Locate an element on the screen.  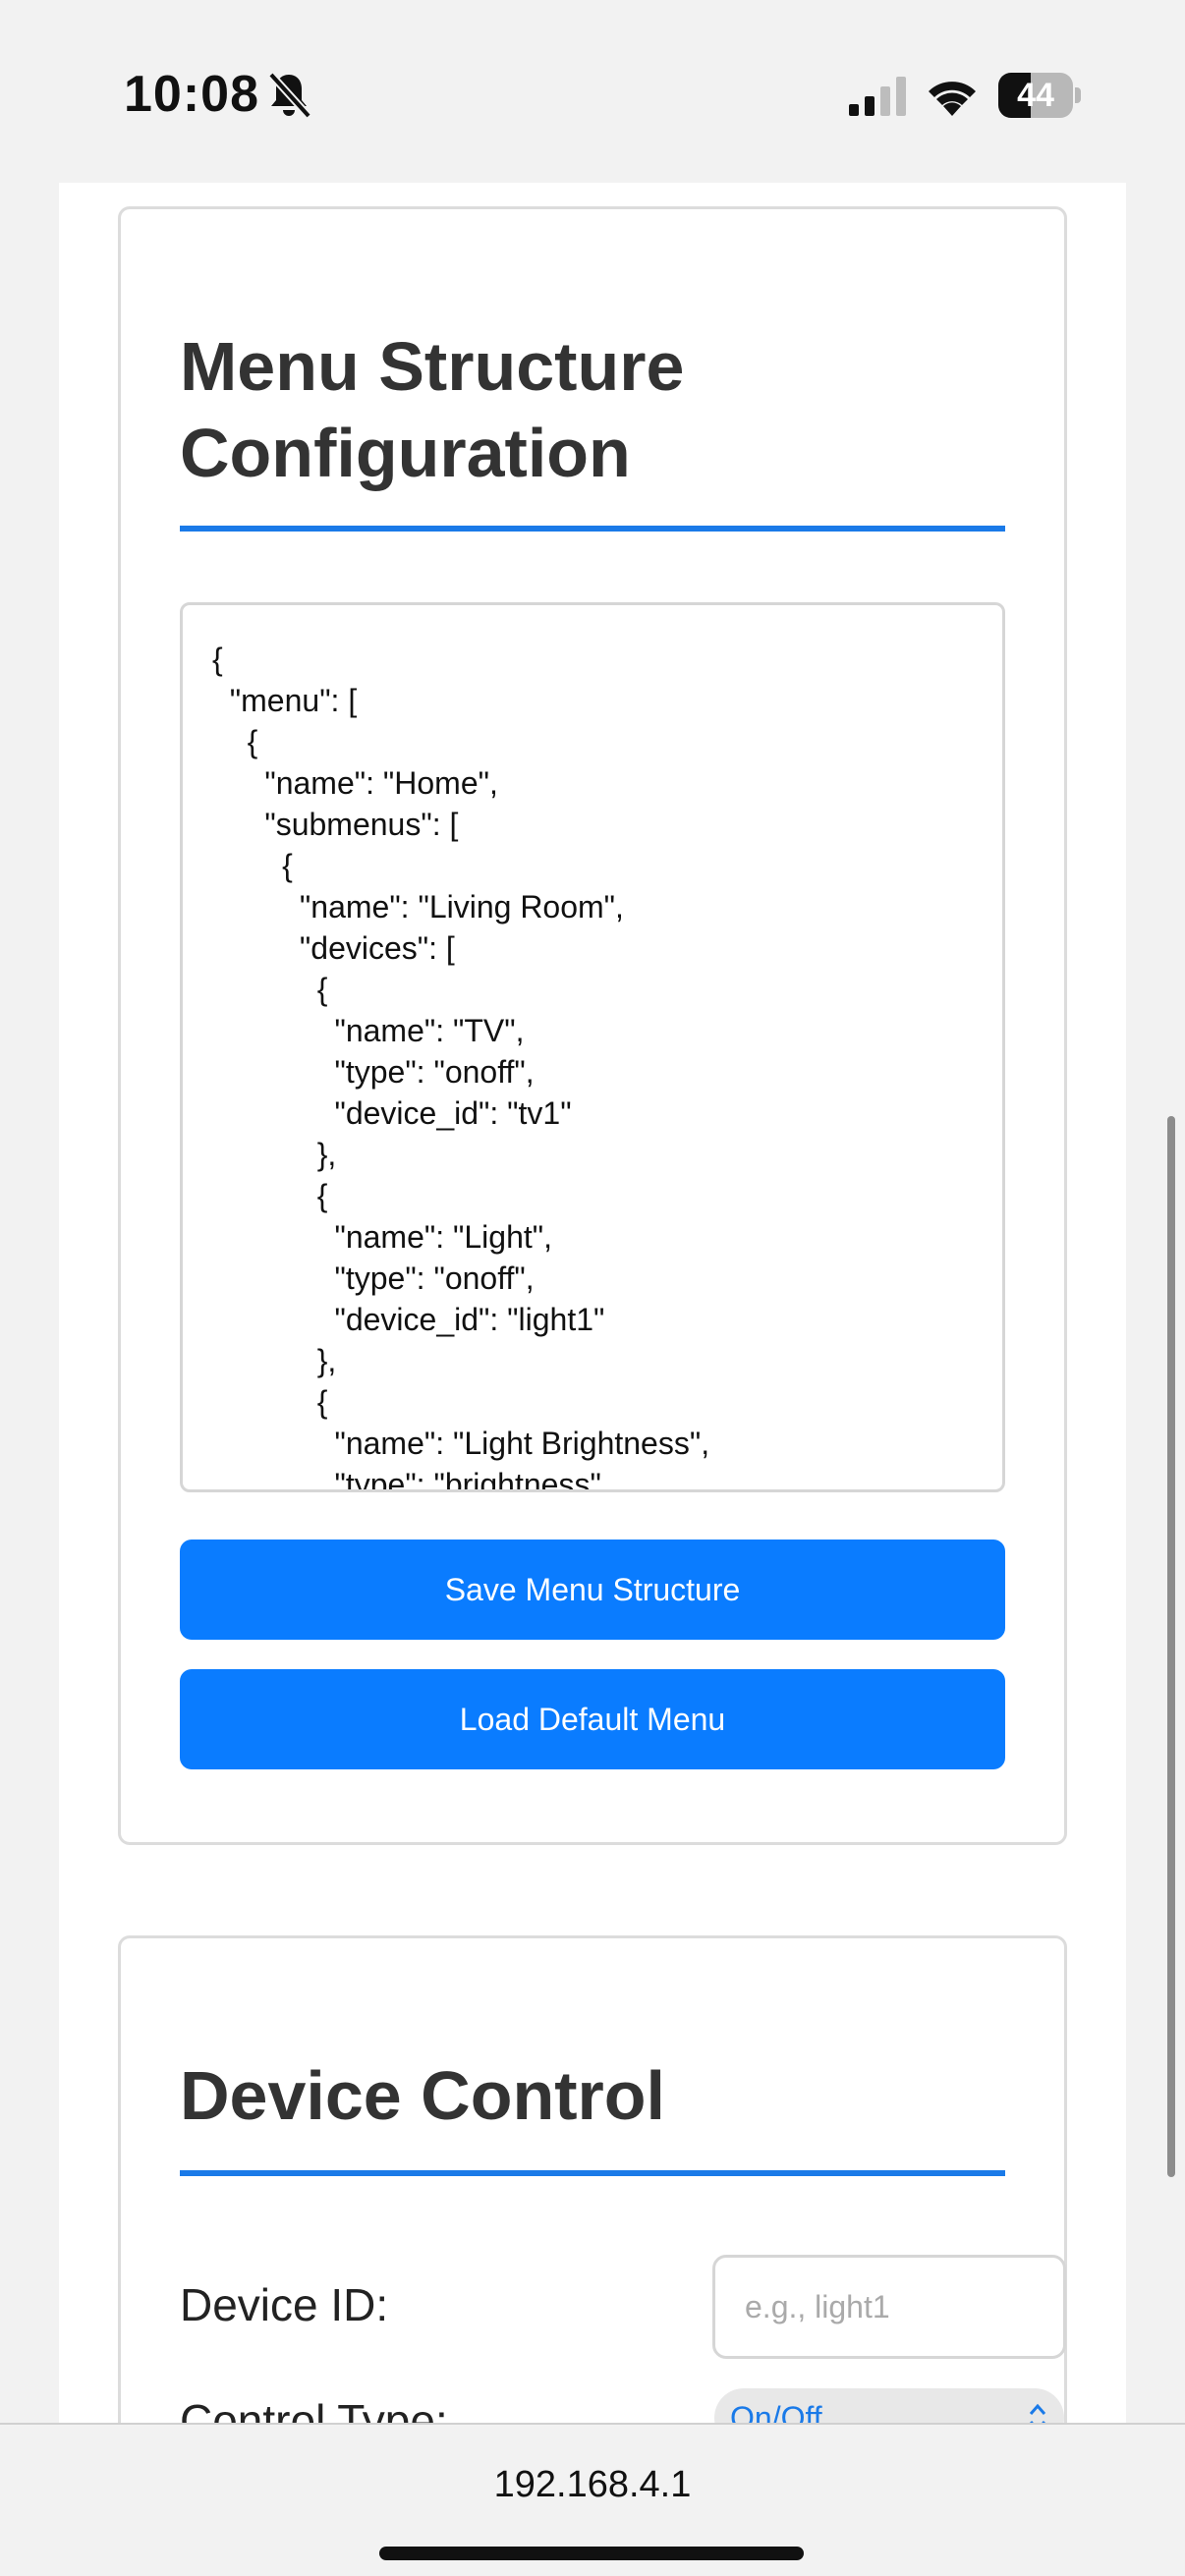
control-type-label: Control Type: is located at coordinates (314, 2409).